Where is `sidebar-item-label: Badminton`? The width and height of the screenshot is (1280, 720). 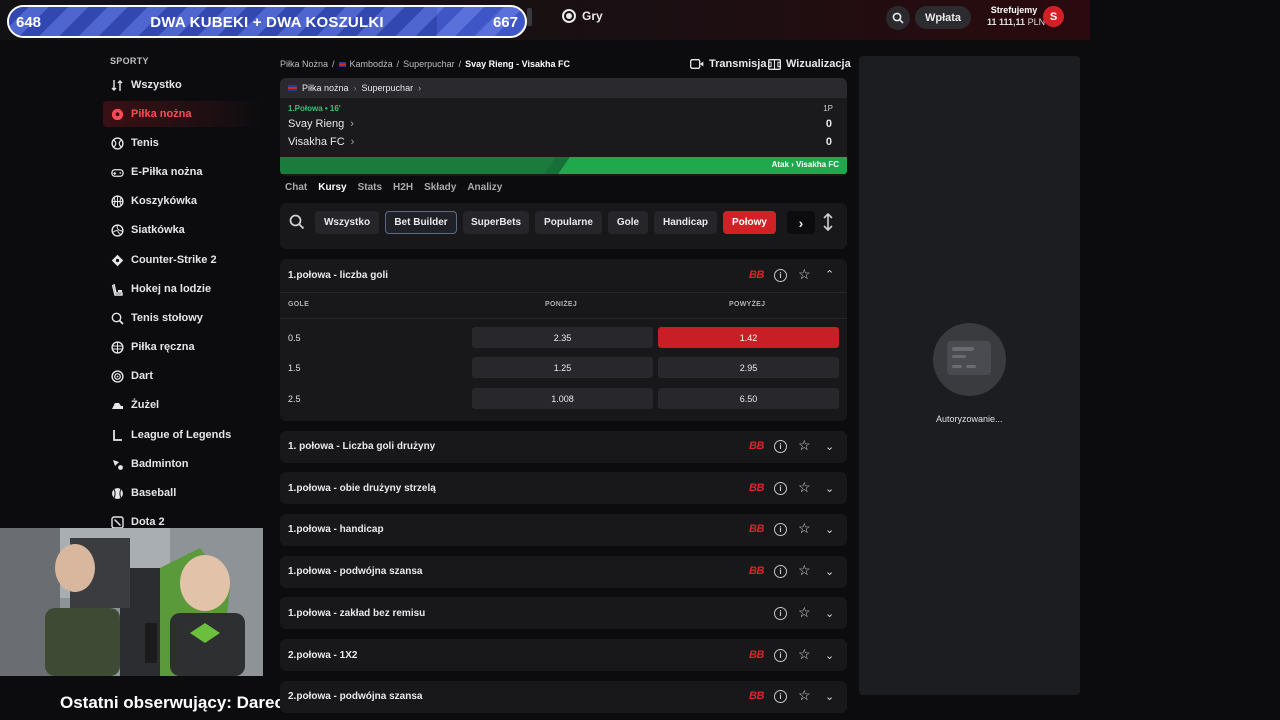
sidebar-item-label: Badminton is located at coordinates (160, 464).